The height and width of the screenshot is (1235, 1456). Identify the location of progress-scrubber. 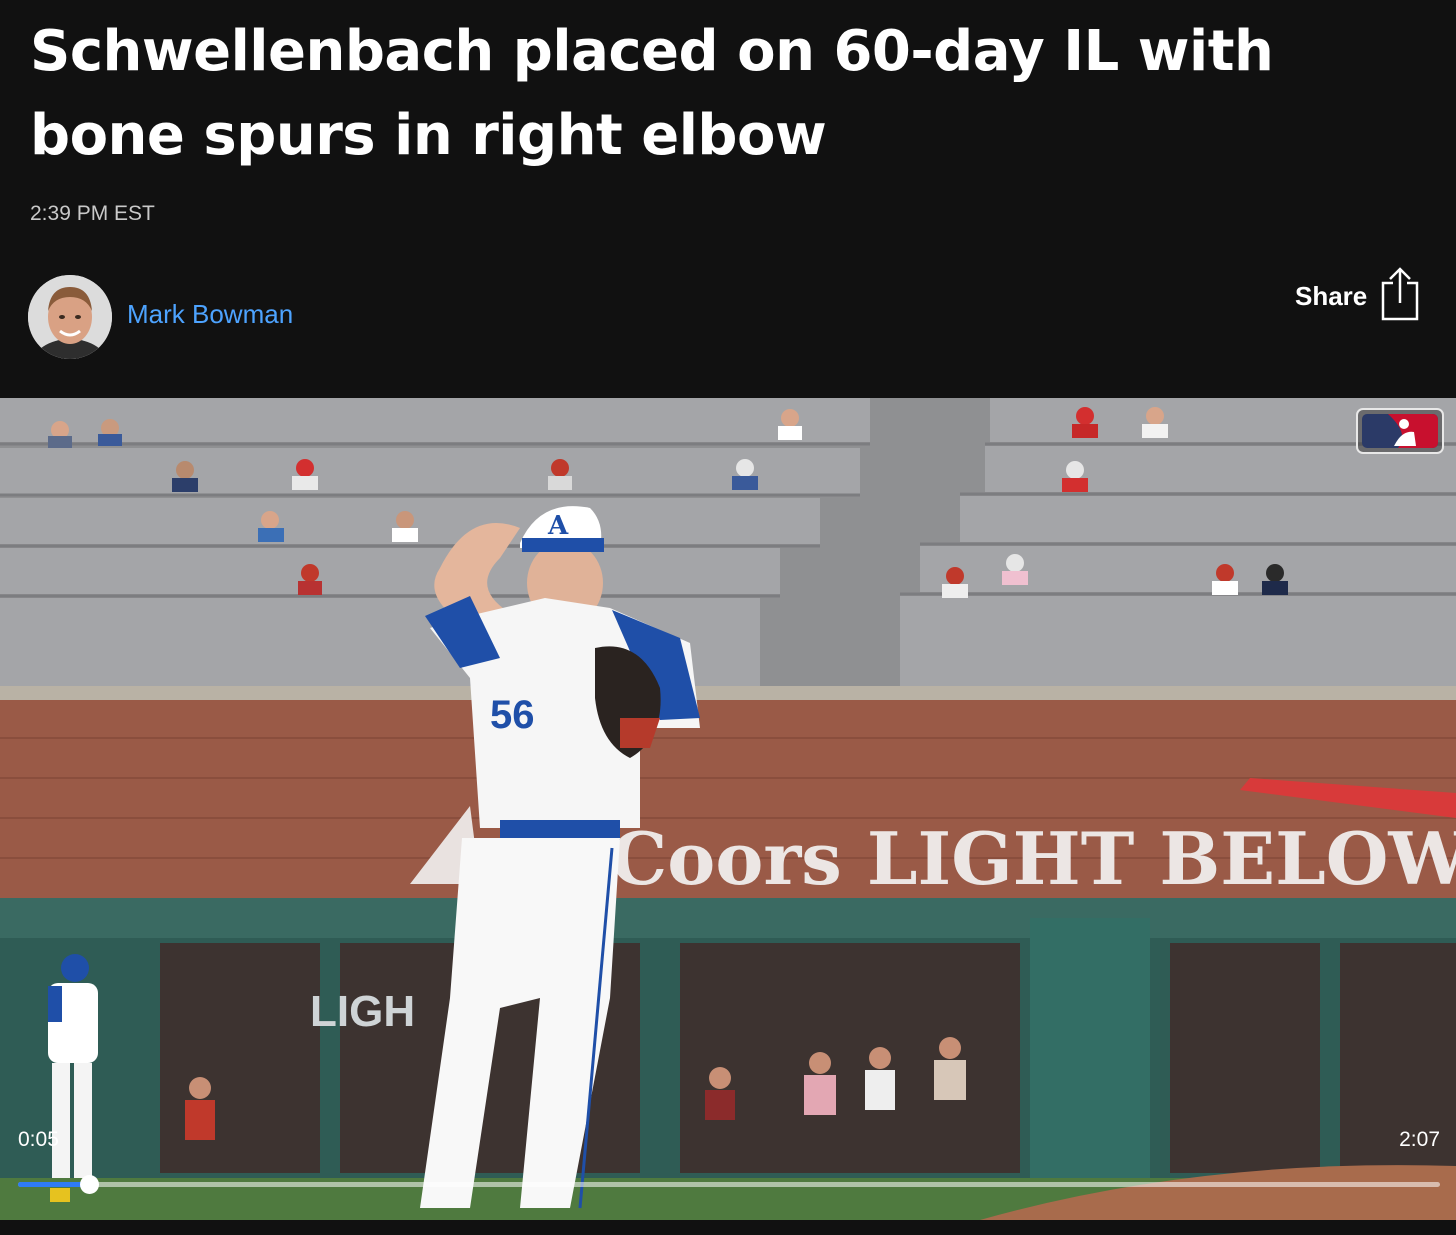
(90, 1184).